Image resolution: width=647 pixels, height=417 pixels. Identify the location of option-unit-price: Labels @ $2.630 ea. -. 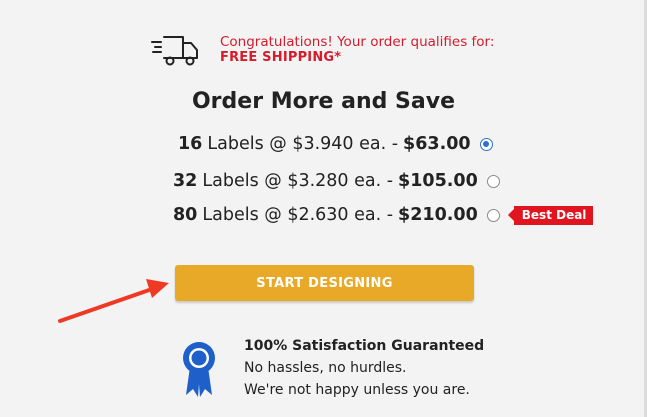
(298, 215).